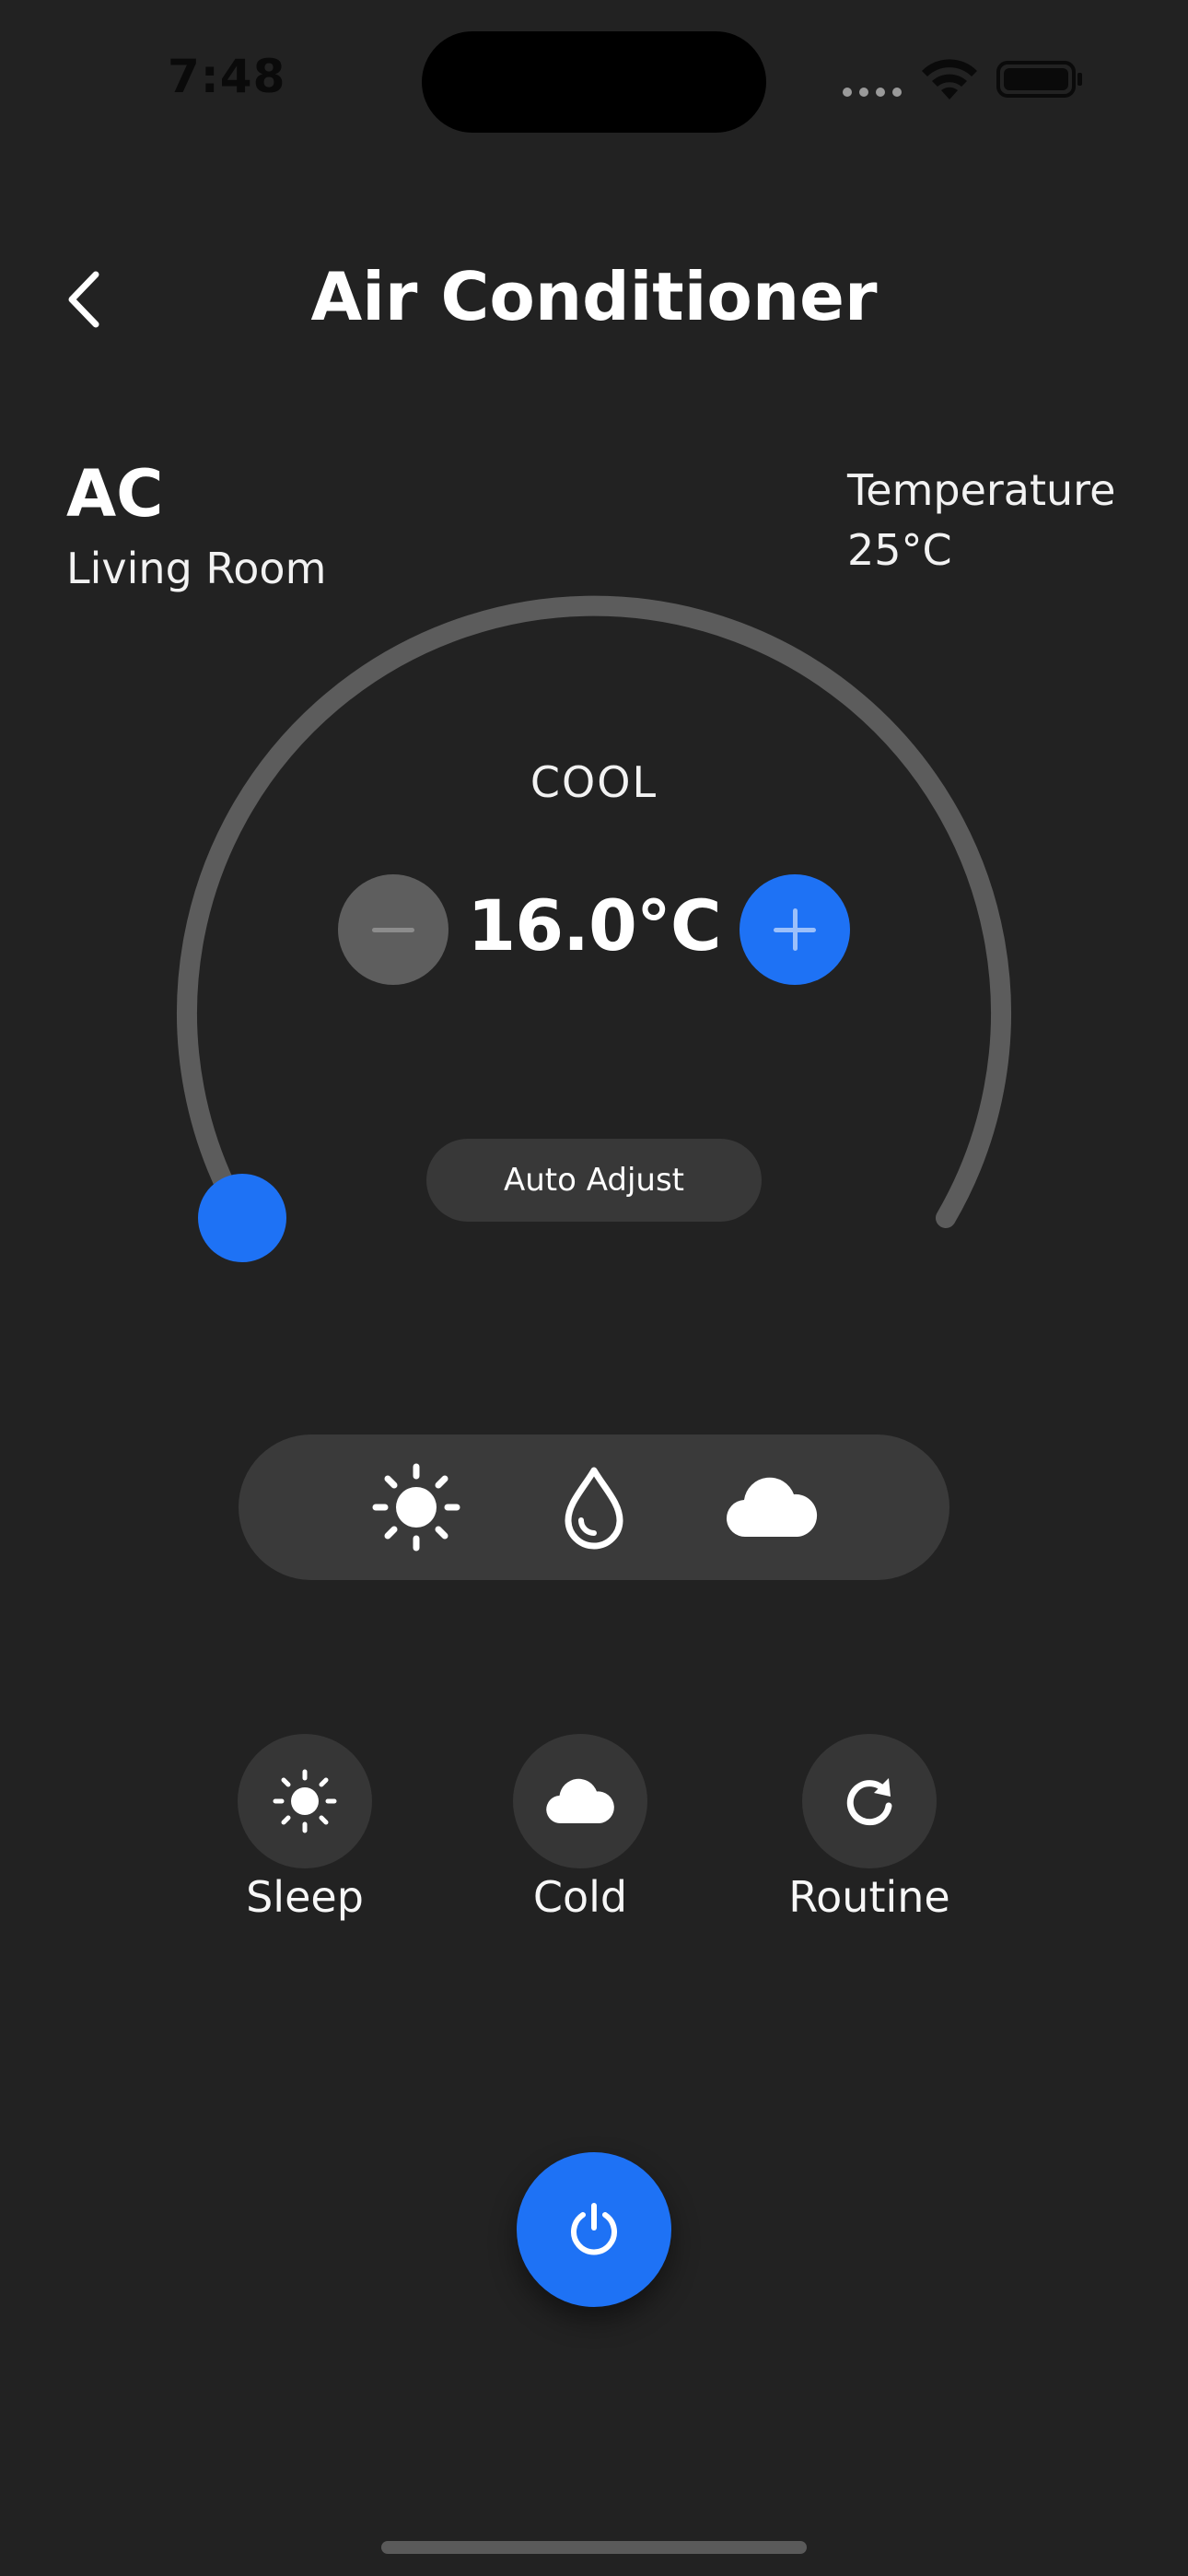 The image size is (1188, 2576). Describe the element at coordinates (594, 2547) in the screenshot. I see `home-indicator` at that location.